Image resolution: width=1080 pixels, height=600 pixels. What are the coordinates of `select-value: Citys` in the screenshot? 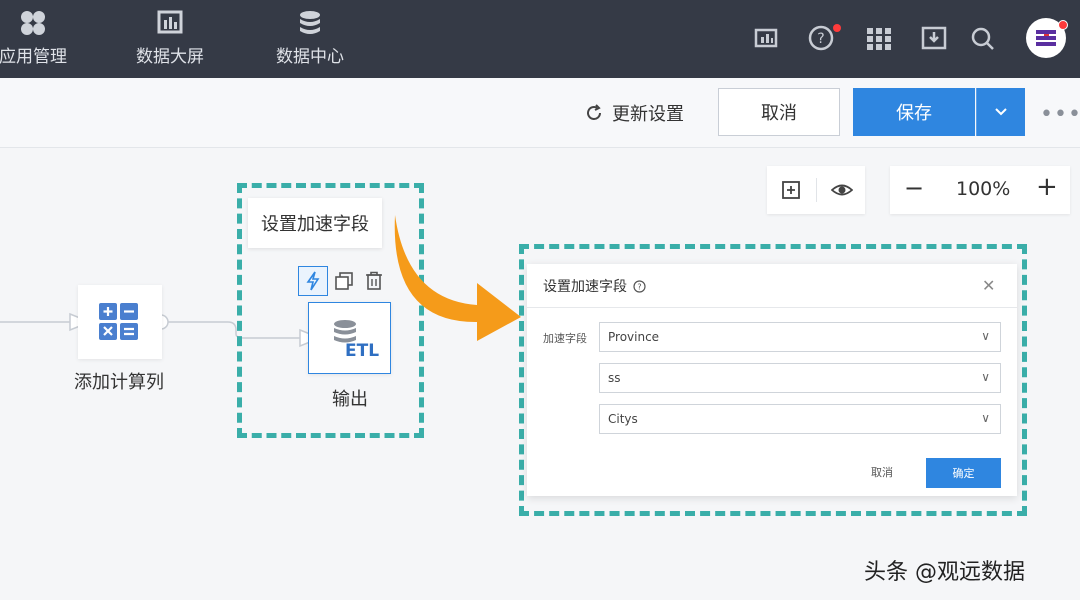 It's located at (623, 419).